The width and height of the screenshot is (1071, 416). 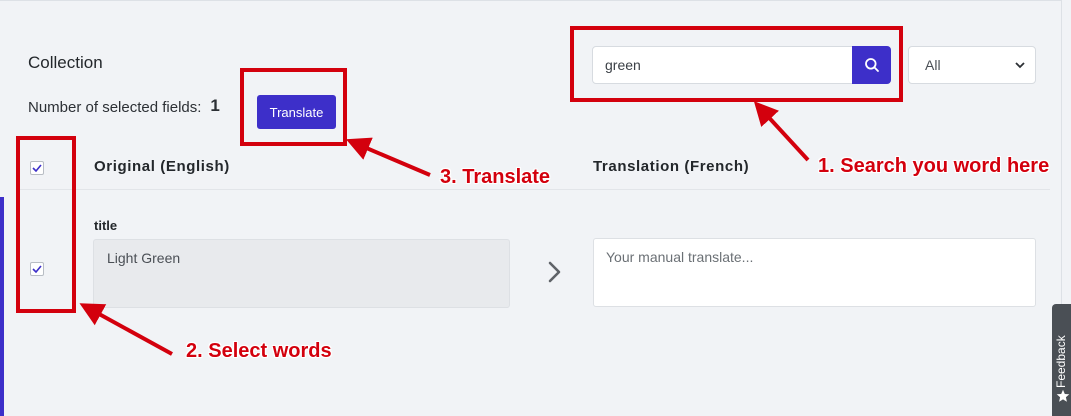 I want to click on annotation-step-2: 2. Select words, so click(x=259, y=351).